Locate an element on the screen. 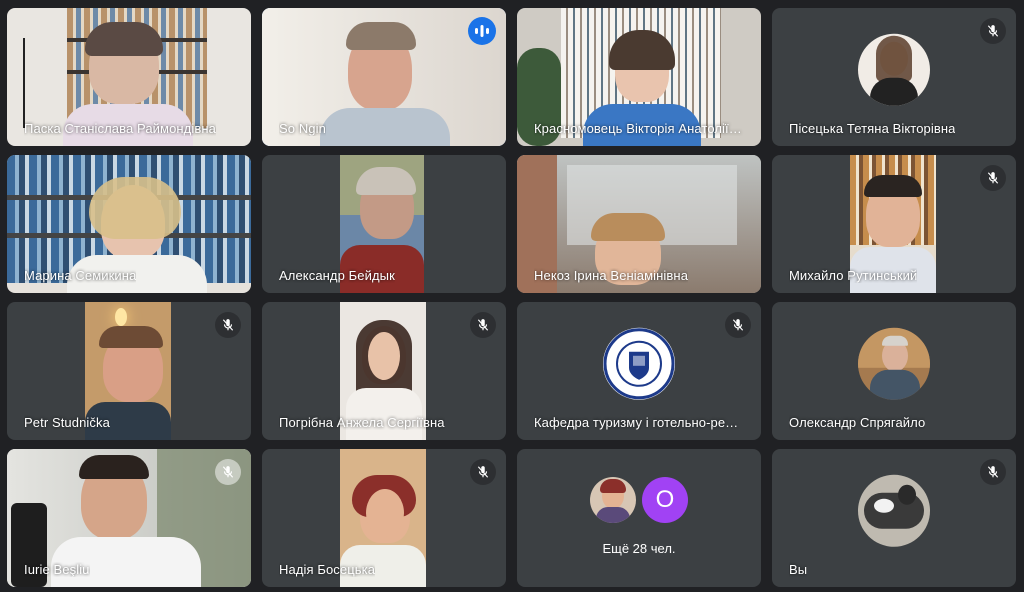  participant-tile: Petr Studnička is located at coordinates (129, 371).